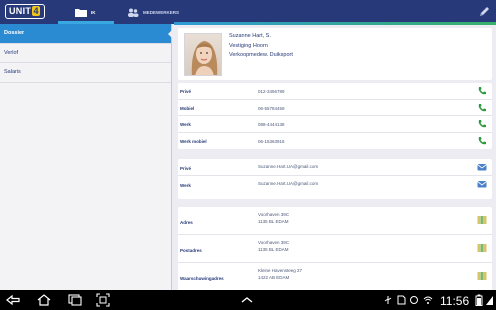 The width and height of the screenshot is (496, 310). I want to click on usb-icon, so click(388, 300).